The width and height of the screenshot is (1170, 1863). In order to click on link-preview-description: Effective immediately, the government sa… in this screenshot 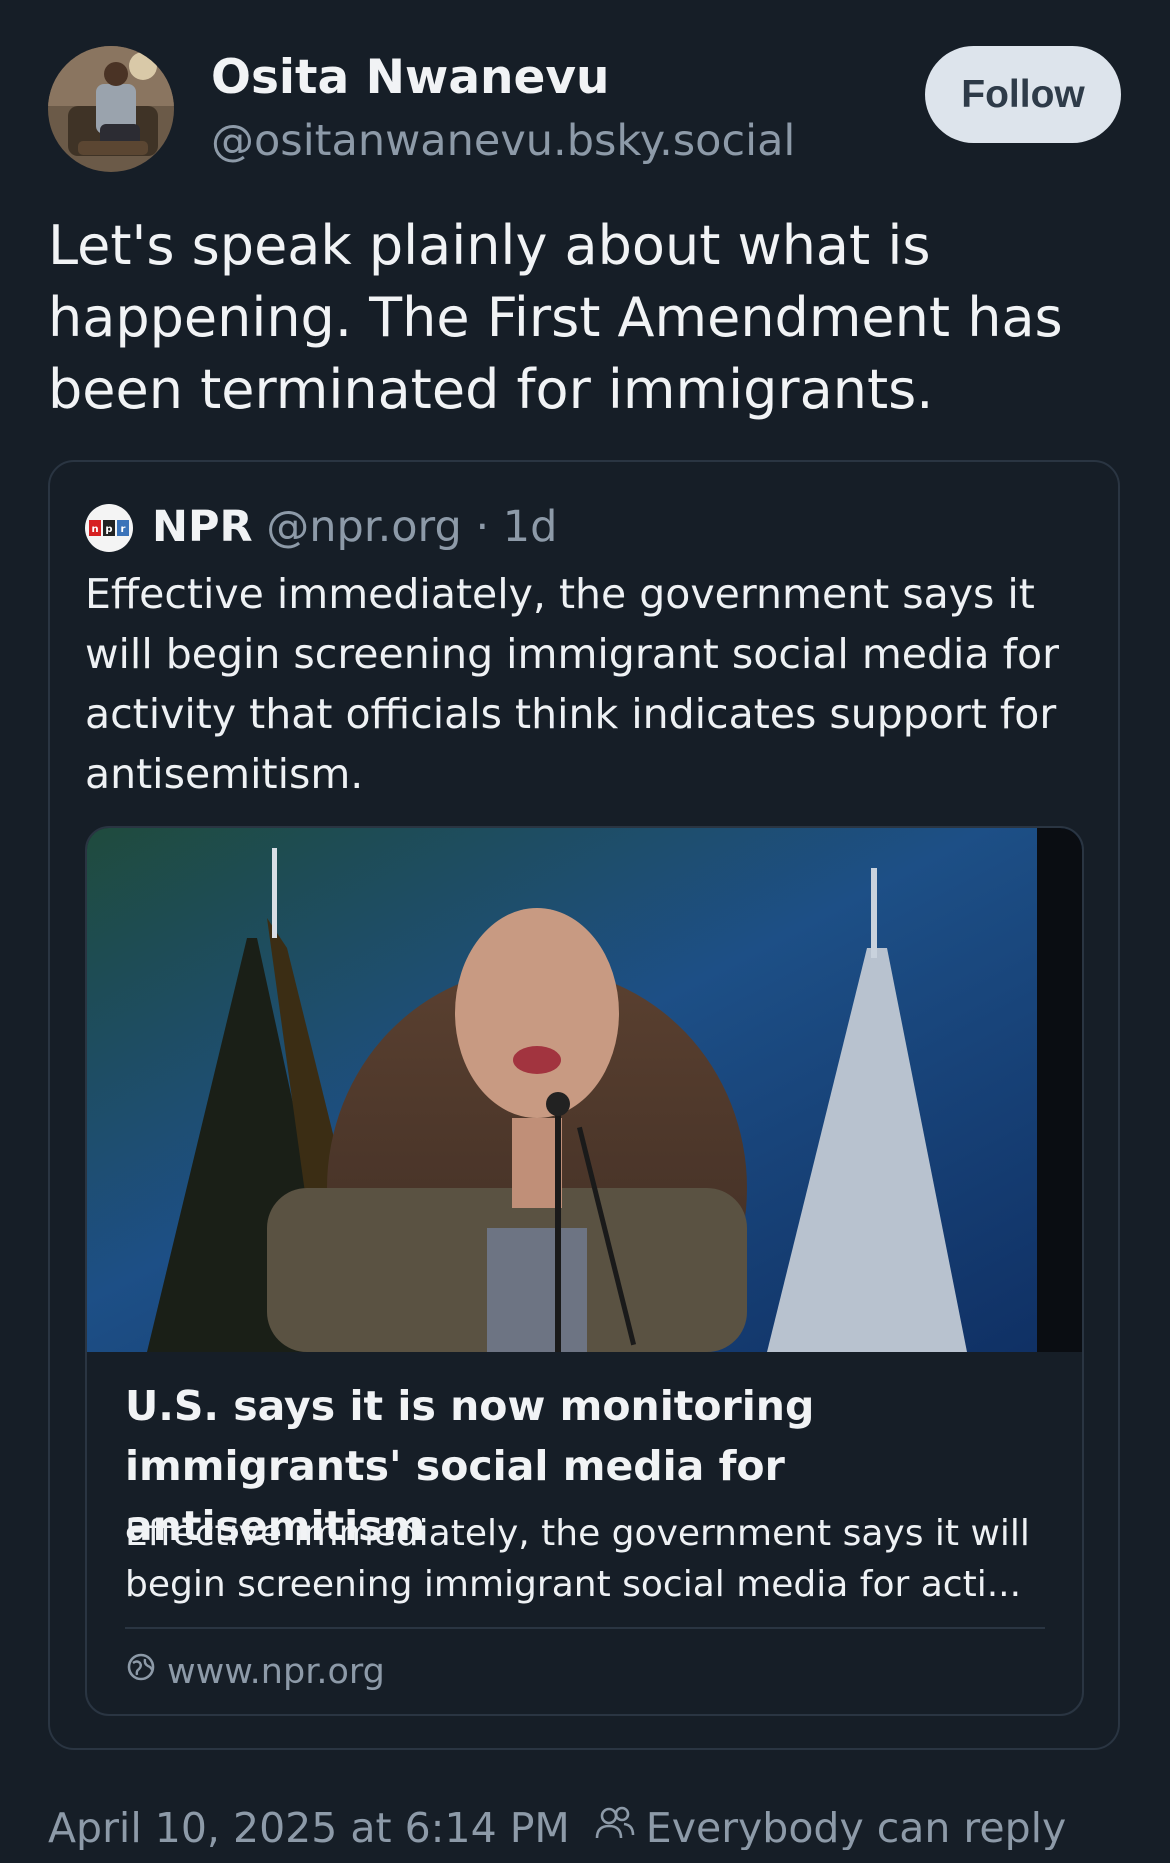, I will do `click(577, 1559)`.